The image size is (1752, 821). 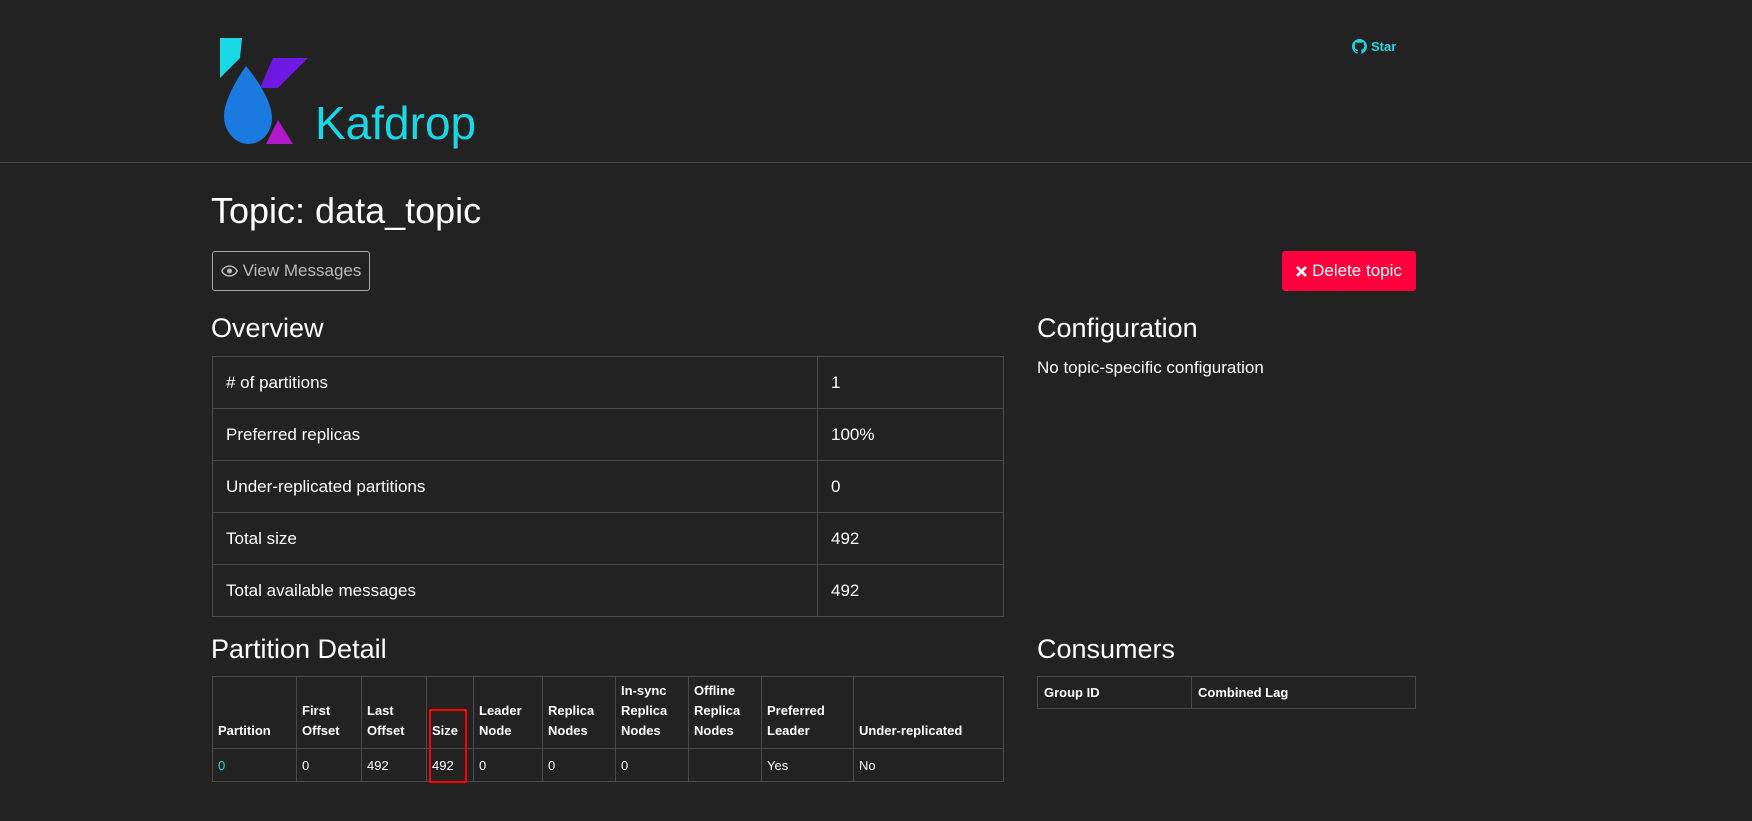 What do you see at coordinates (652, 765) in the screenshot?
I see `in-sync-replica-nodes-cell: 0` at bounding box center [652, 765].